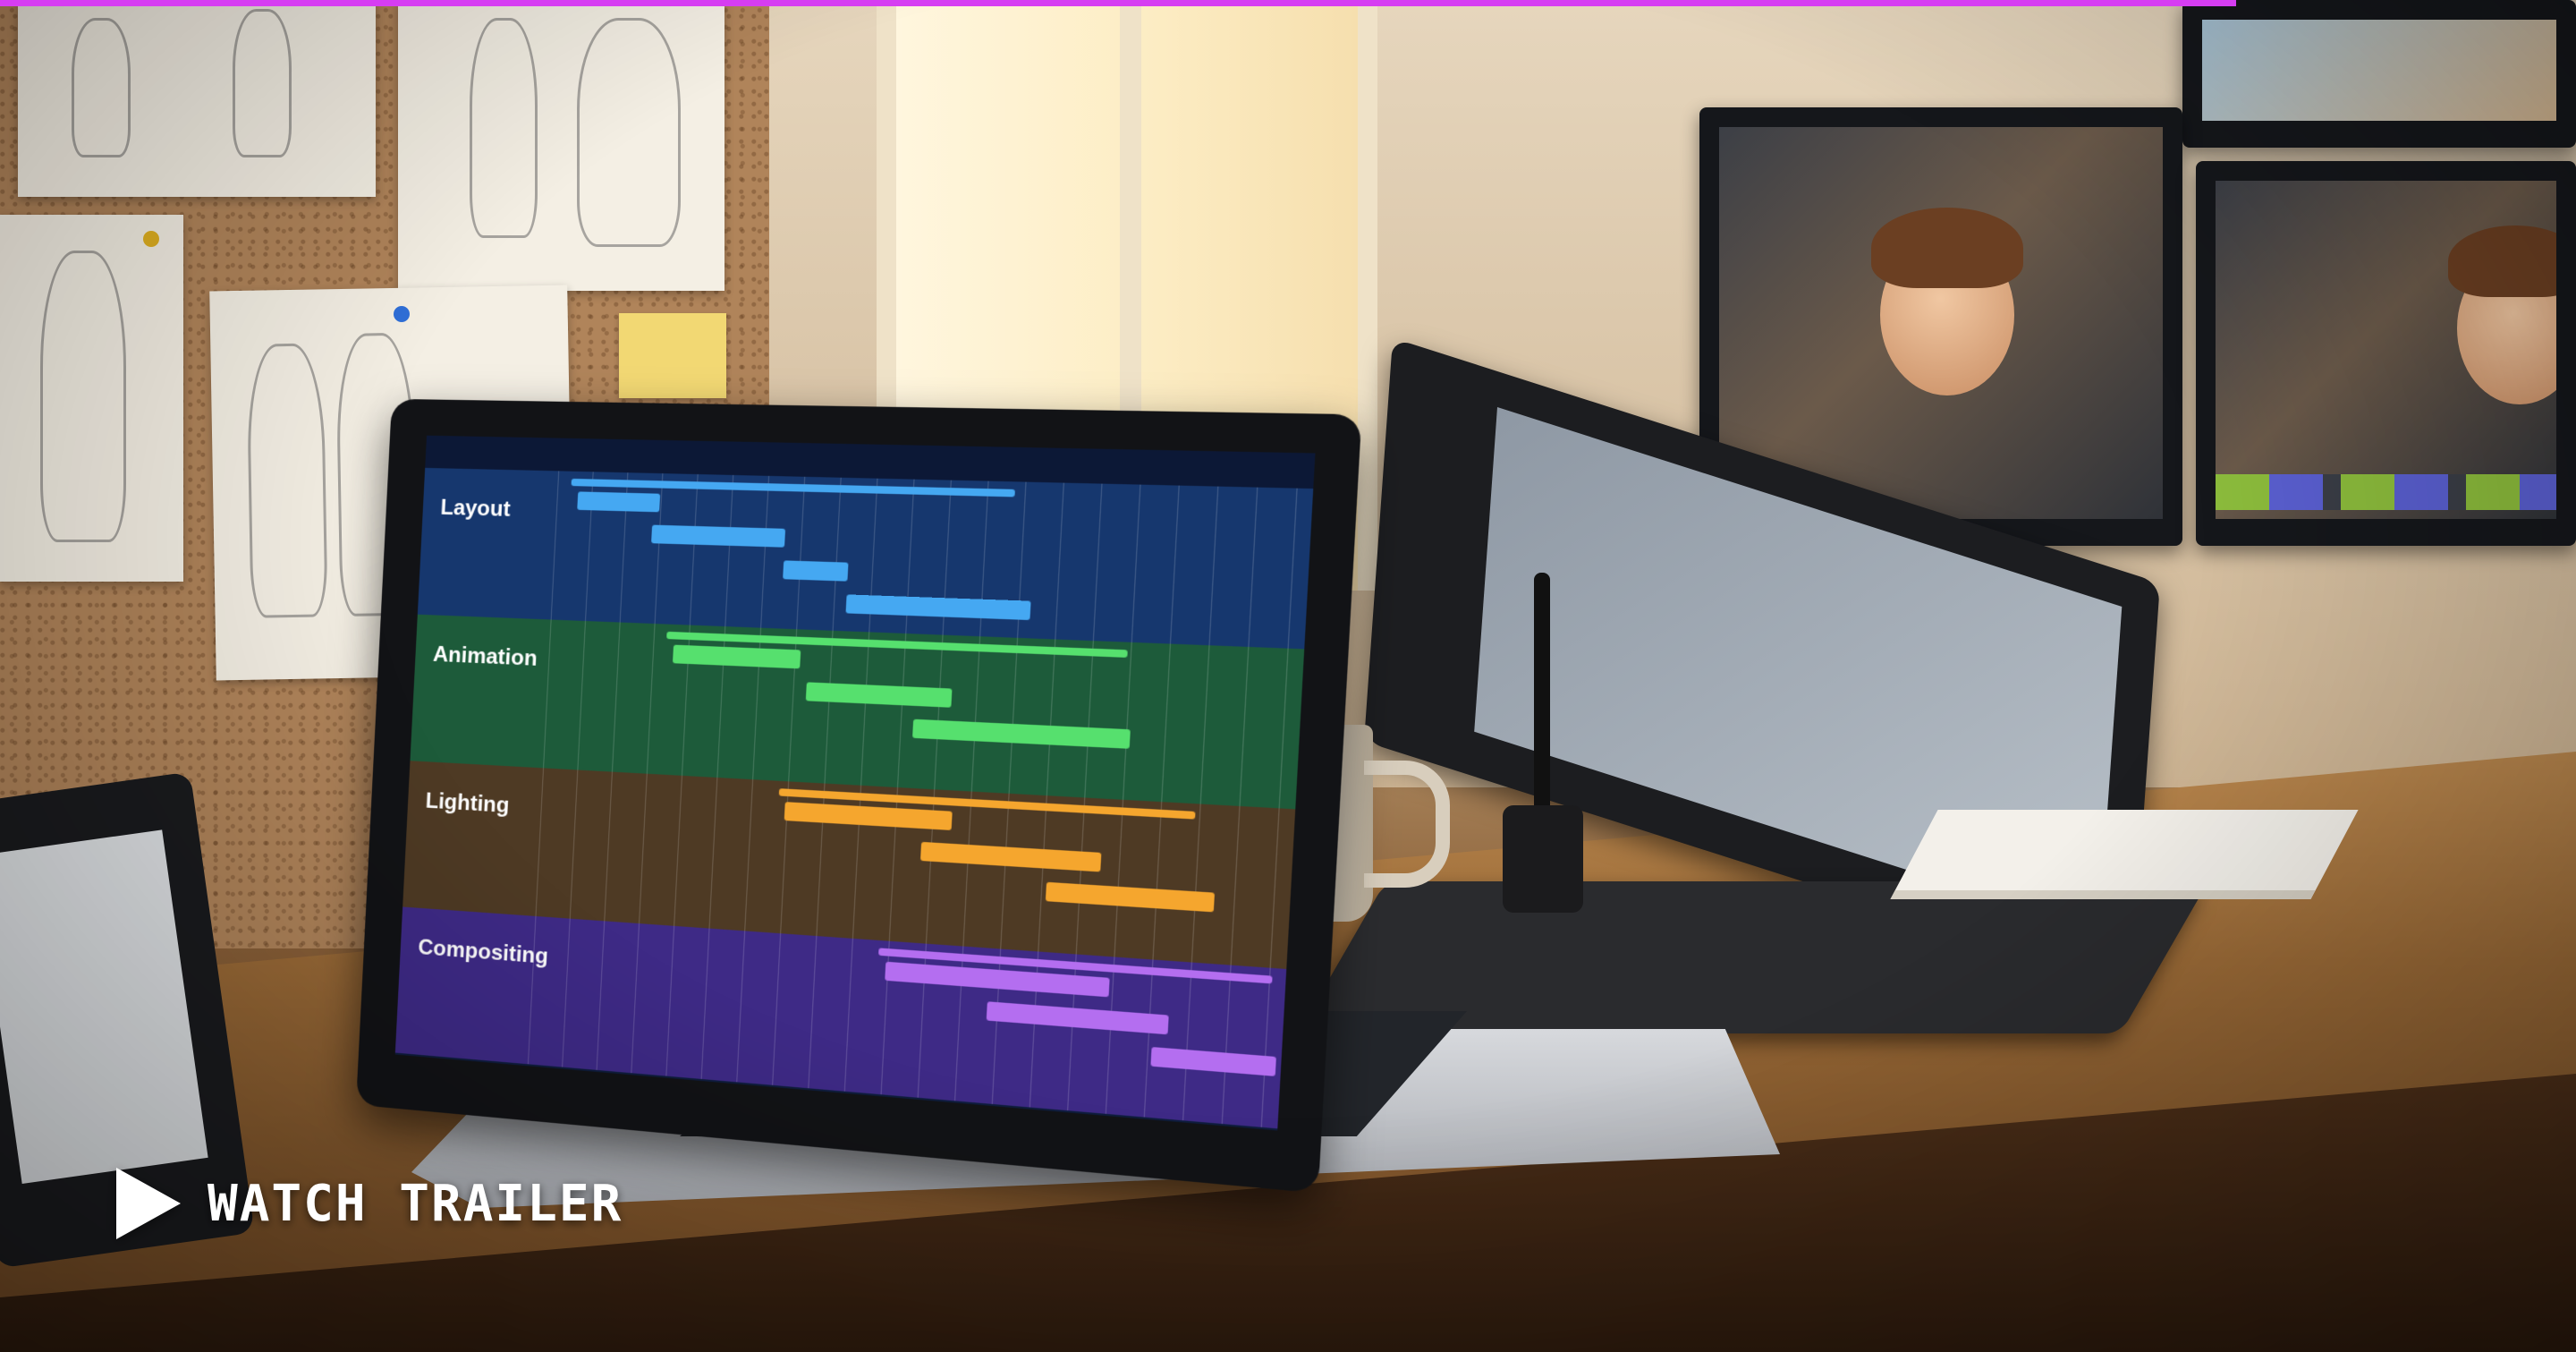  Describe the element at coordinates (2386, 353) in the screenshot. I see `right-monitor` at that location.